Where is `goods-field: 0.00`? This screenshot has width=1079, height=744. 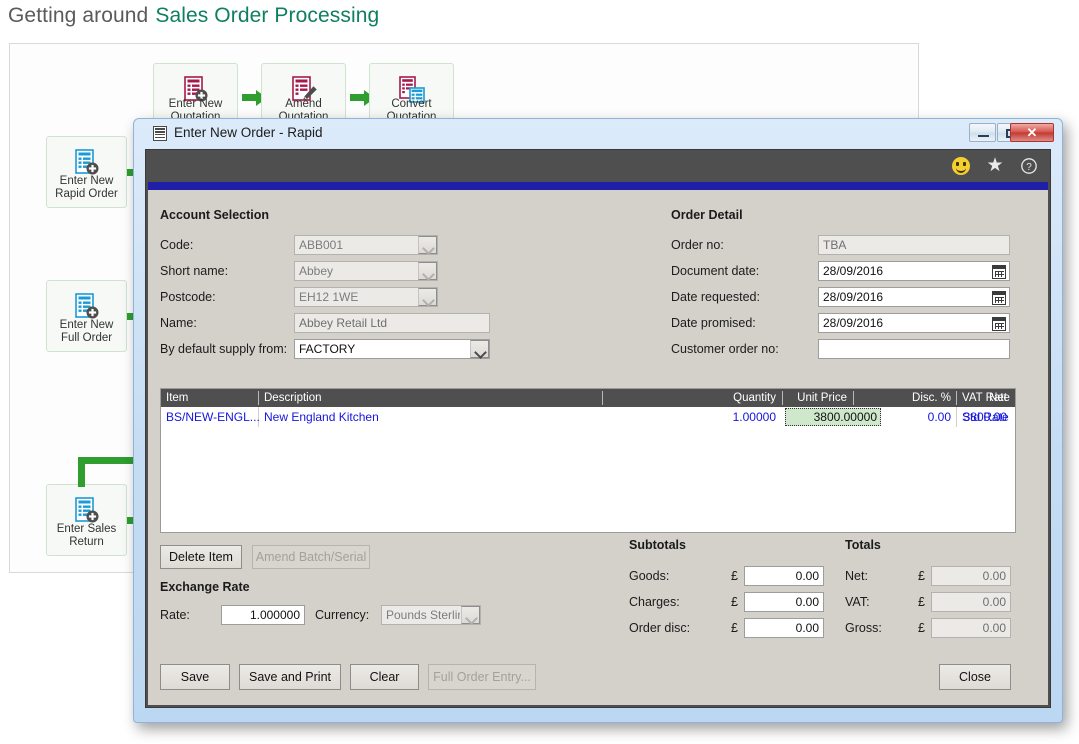 goods-field: 0.00 is located at coordinates (784, 576).